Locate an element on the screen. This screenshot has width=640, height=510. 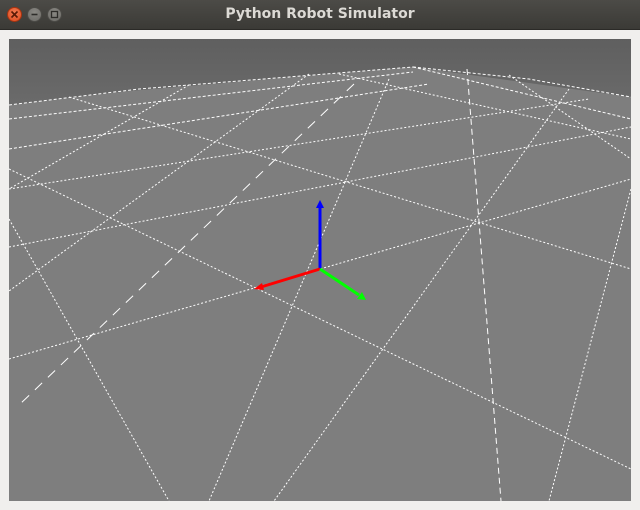
window-title: Python Robot Simulator is located at coordinates (320, 14).